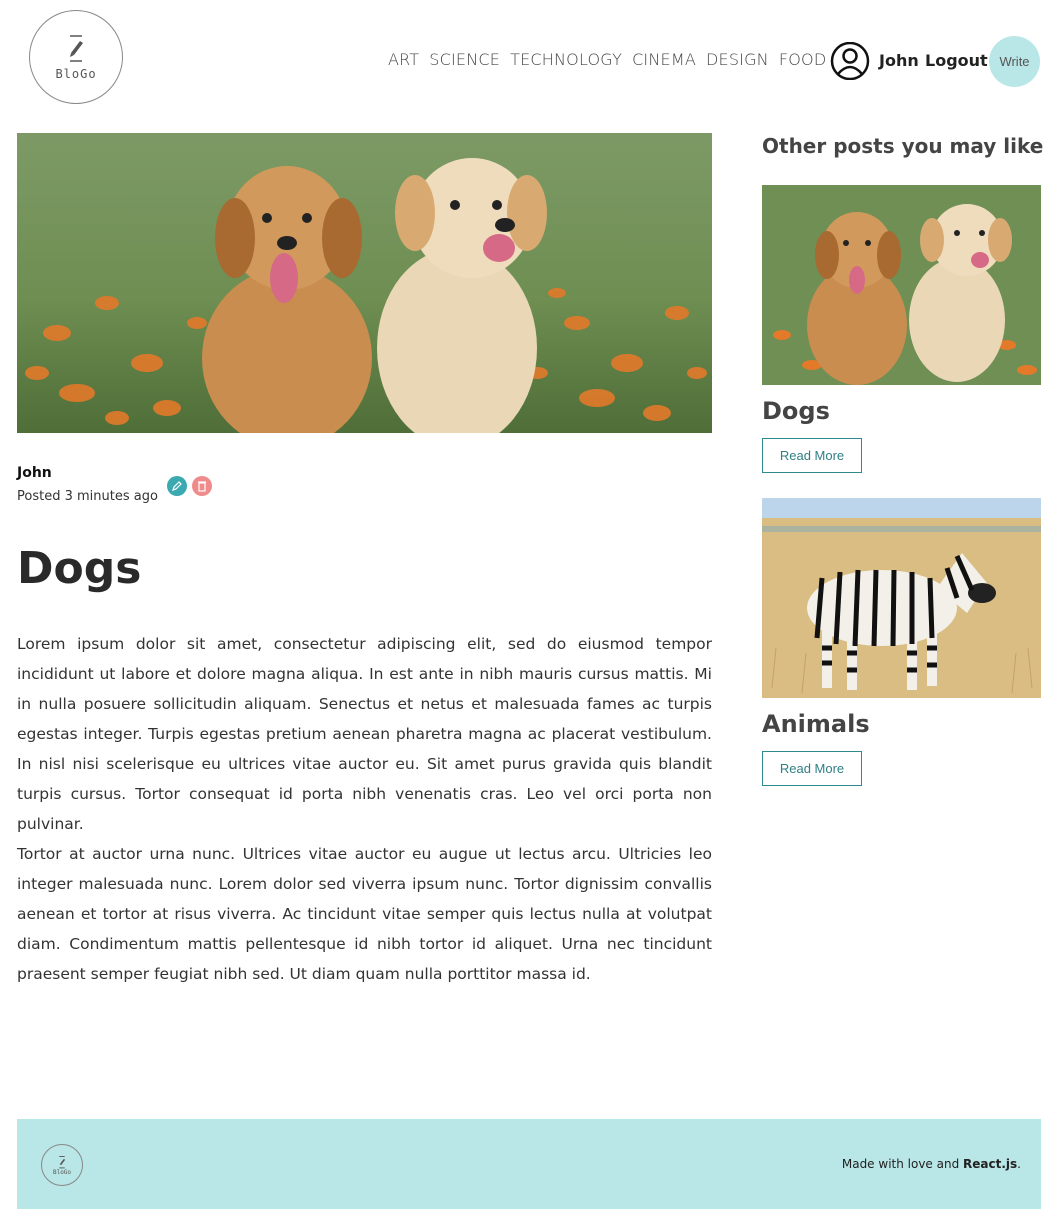  I want to click on footer-credit: Made with love and React.js., so click(931, 1164).